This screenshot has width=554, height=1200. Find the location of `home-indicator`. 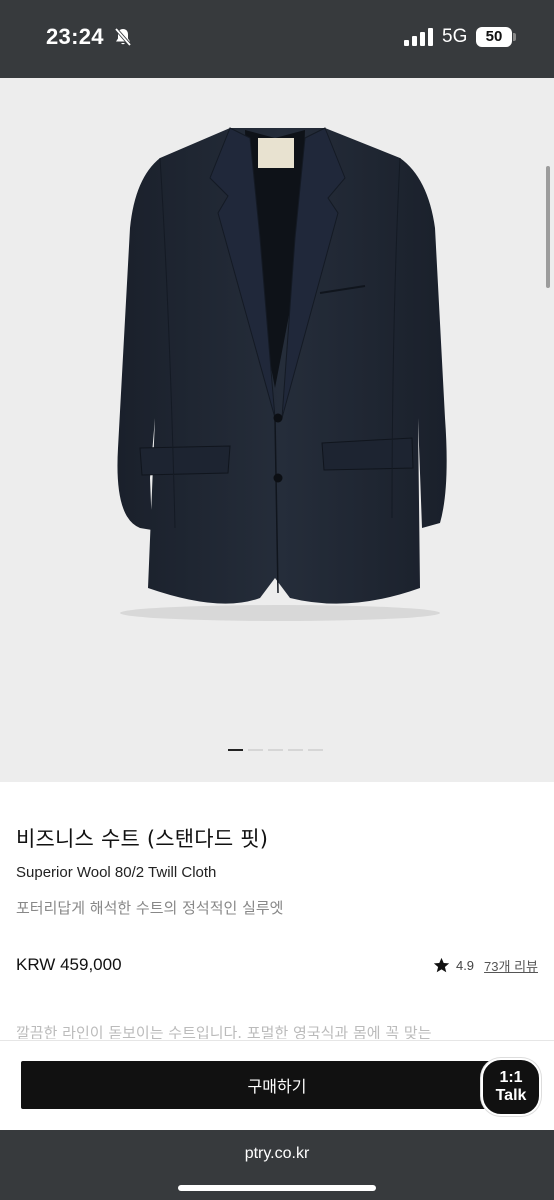

home-indicator is located at coordinates (277, 1188).